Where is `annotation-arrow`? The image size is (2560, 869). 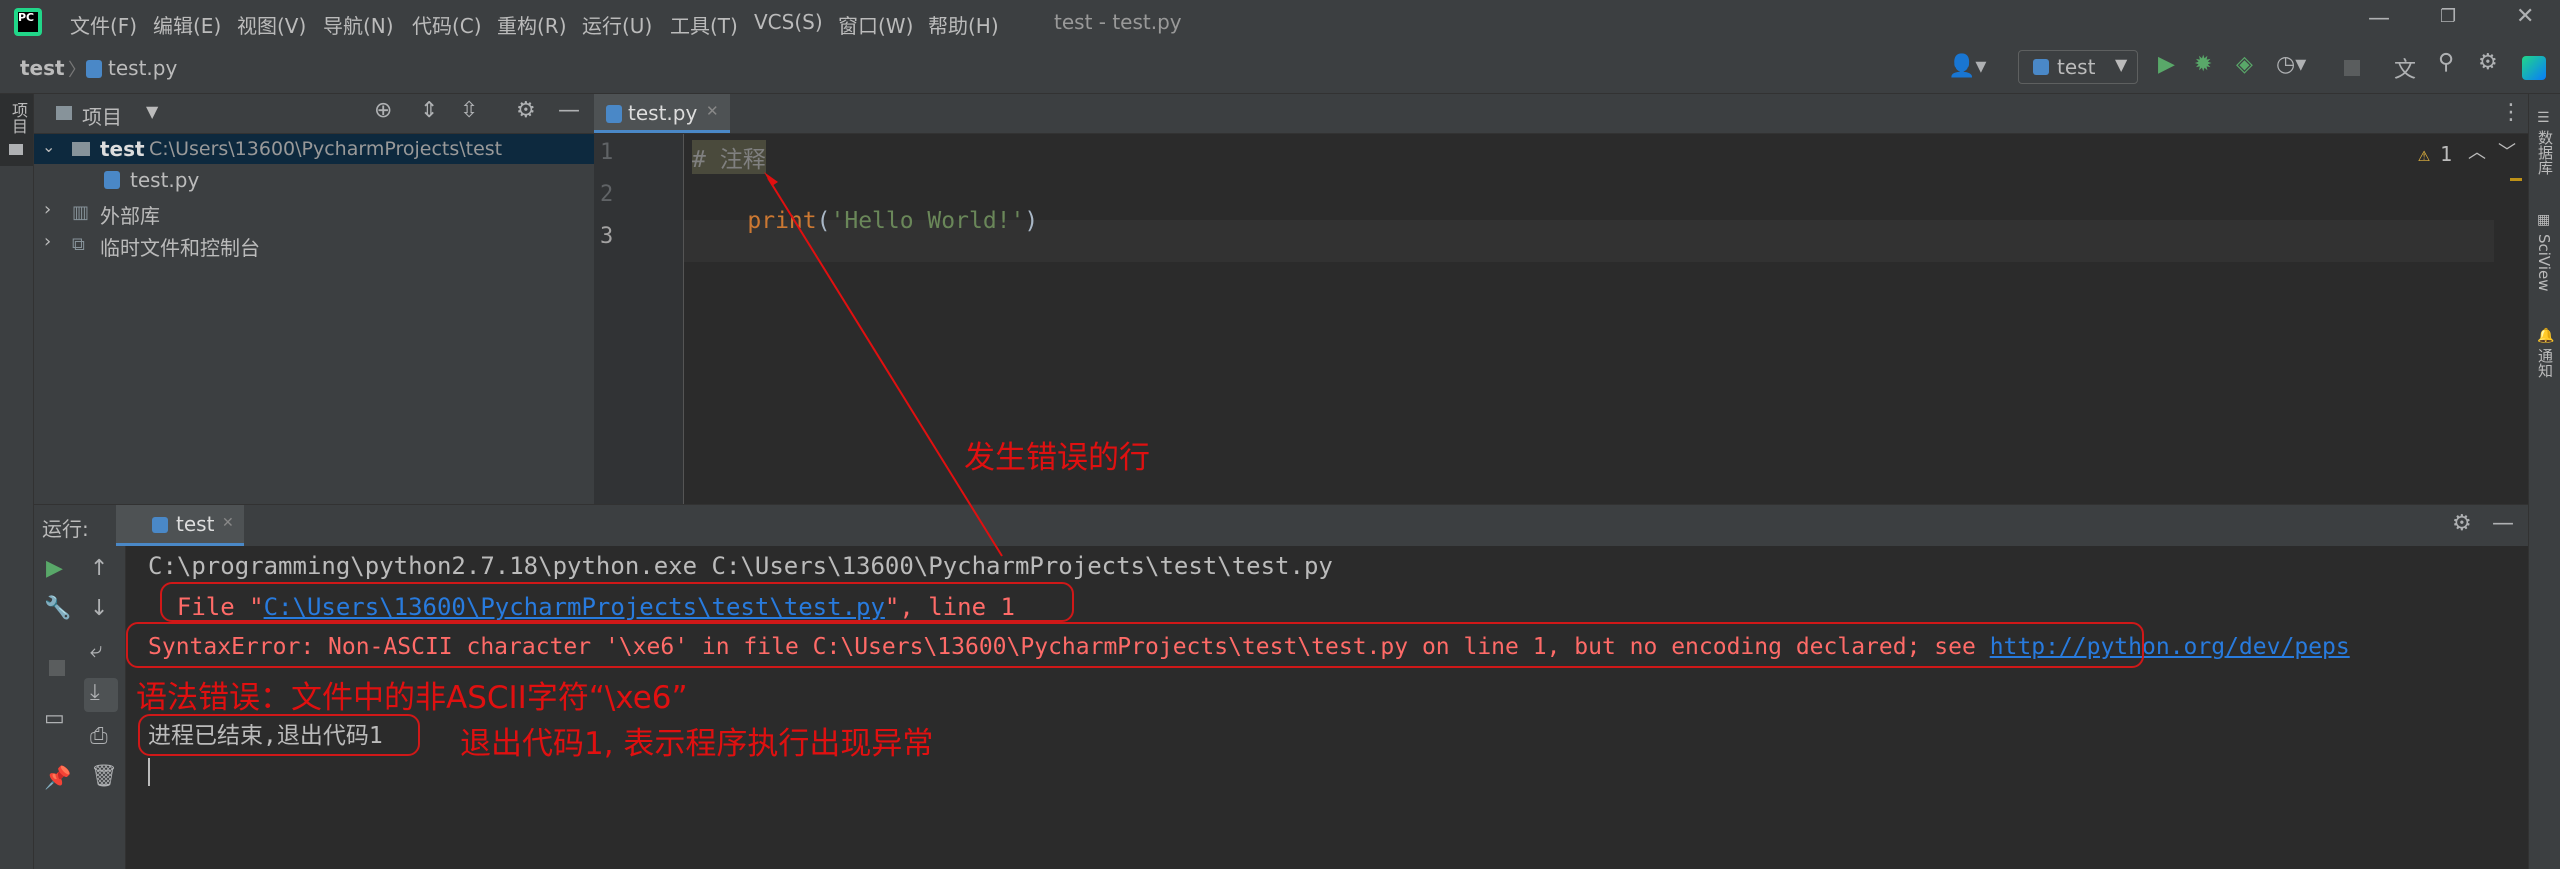
annotation-arrow is located at coordinates (883, 364).